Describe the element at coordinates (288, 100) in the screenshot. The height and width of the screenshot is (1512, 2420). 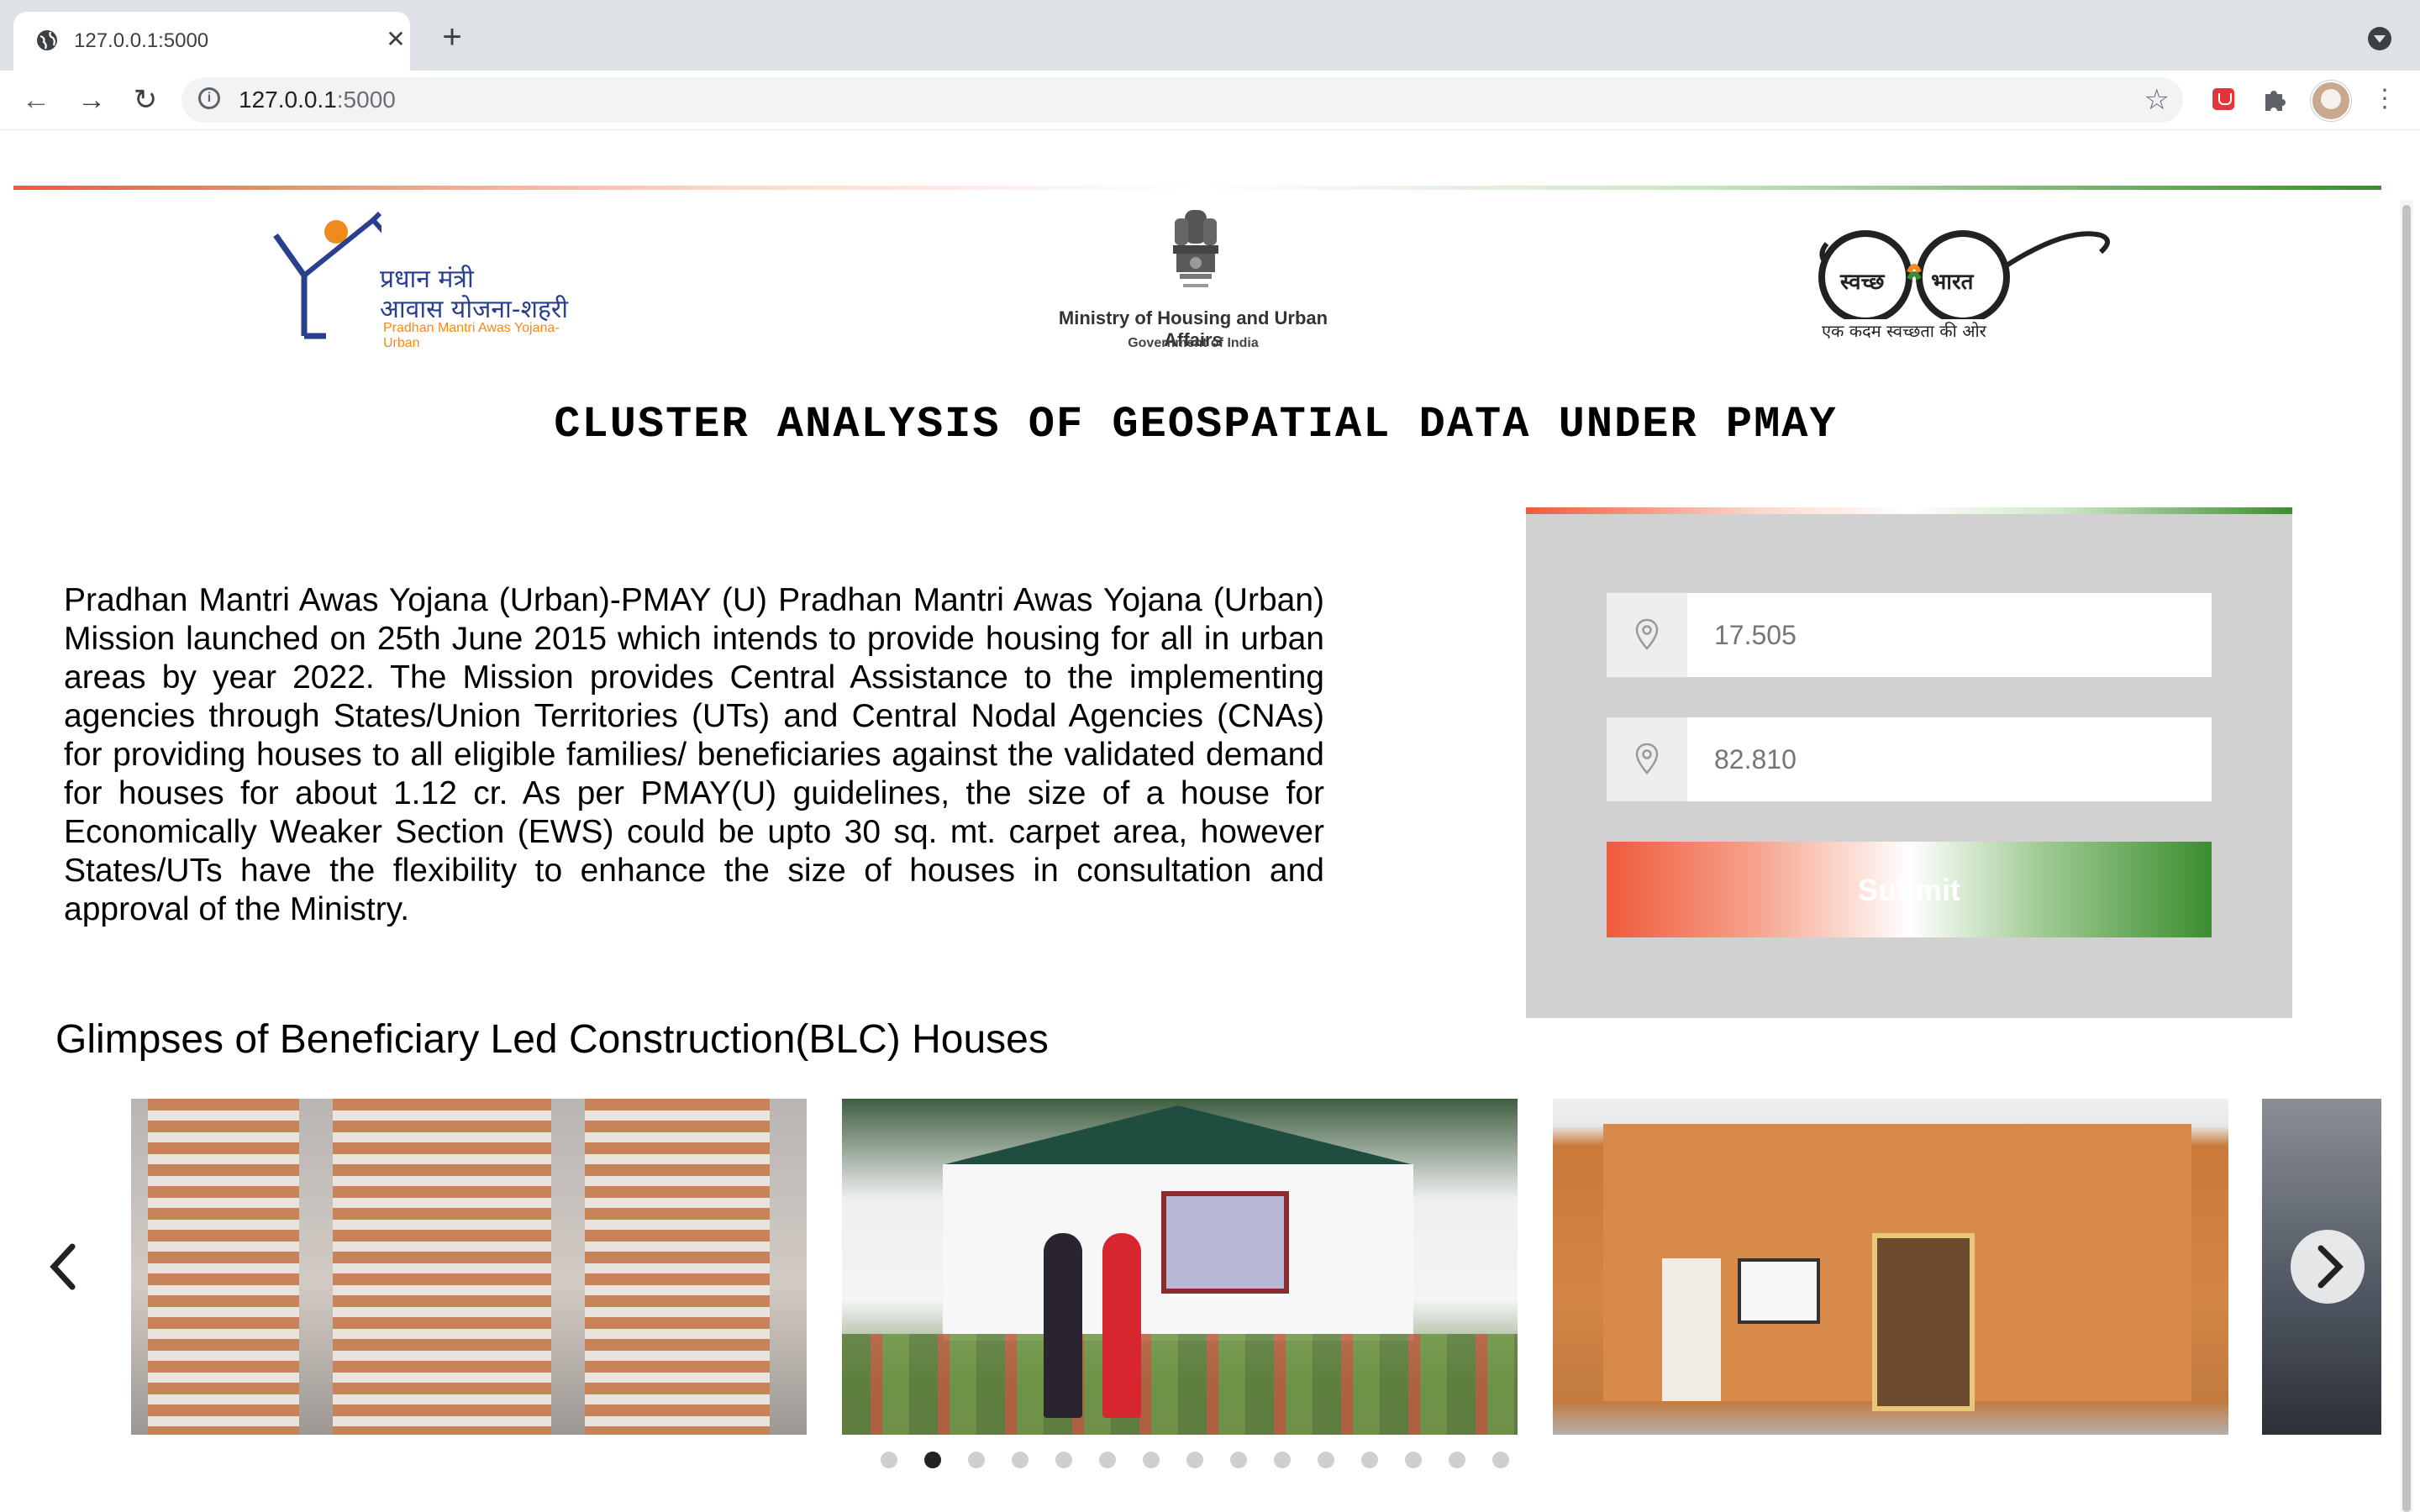
I see `url-host: 127.0.0.1` at that location.